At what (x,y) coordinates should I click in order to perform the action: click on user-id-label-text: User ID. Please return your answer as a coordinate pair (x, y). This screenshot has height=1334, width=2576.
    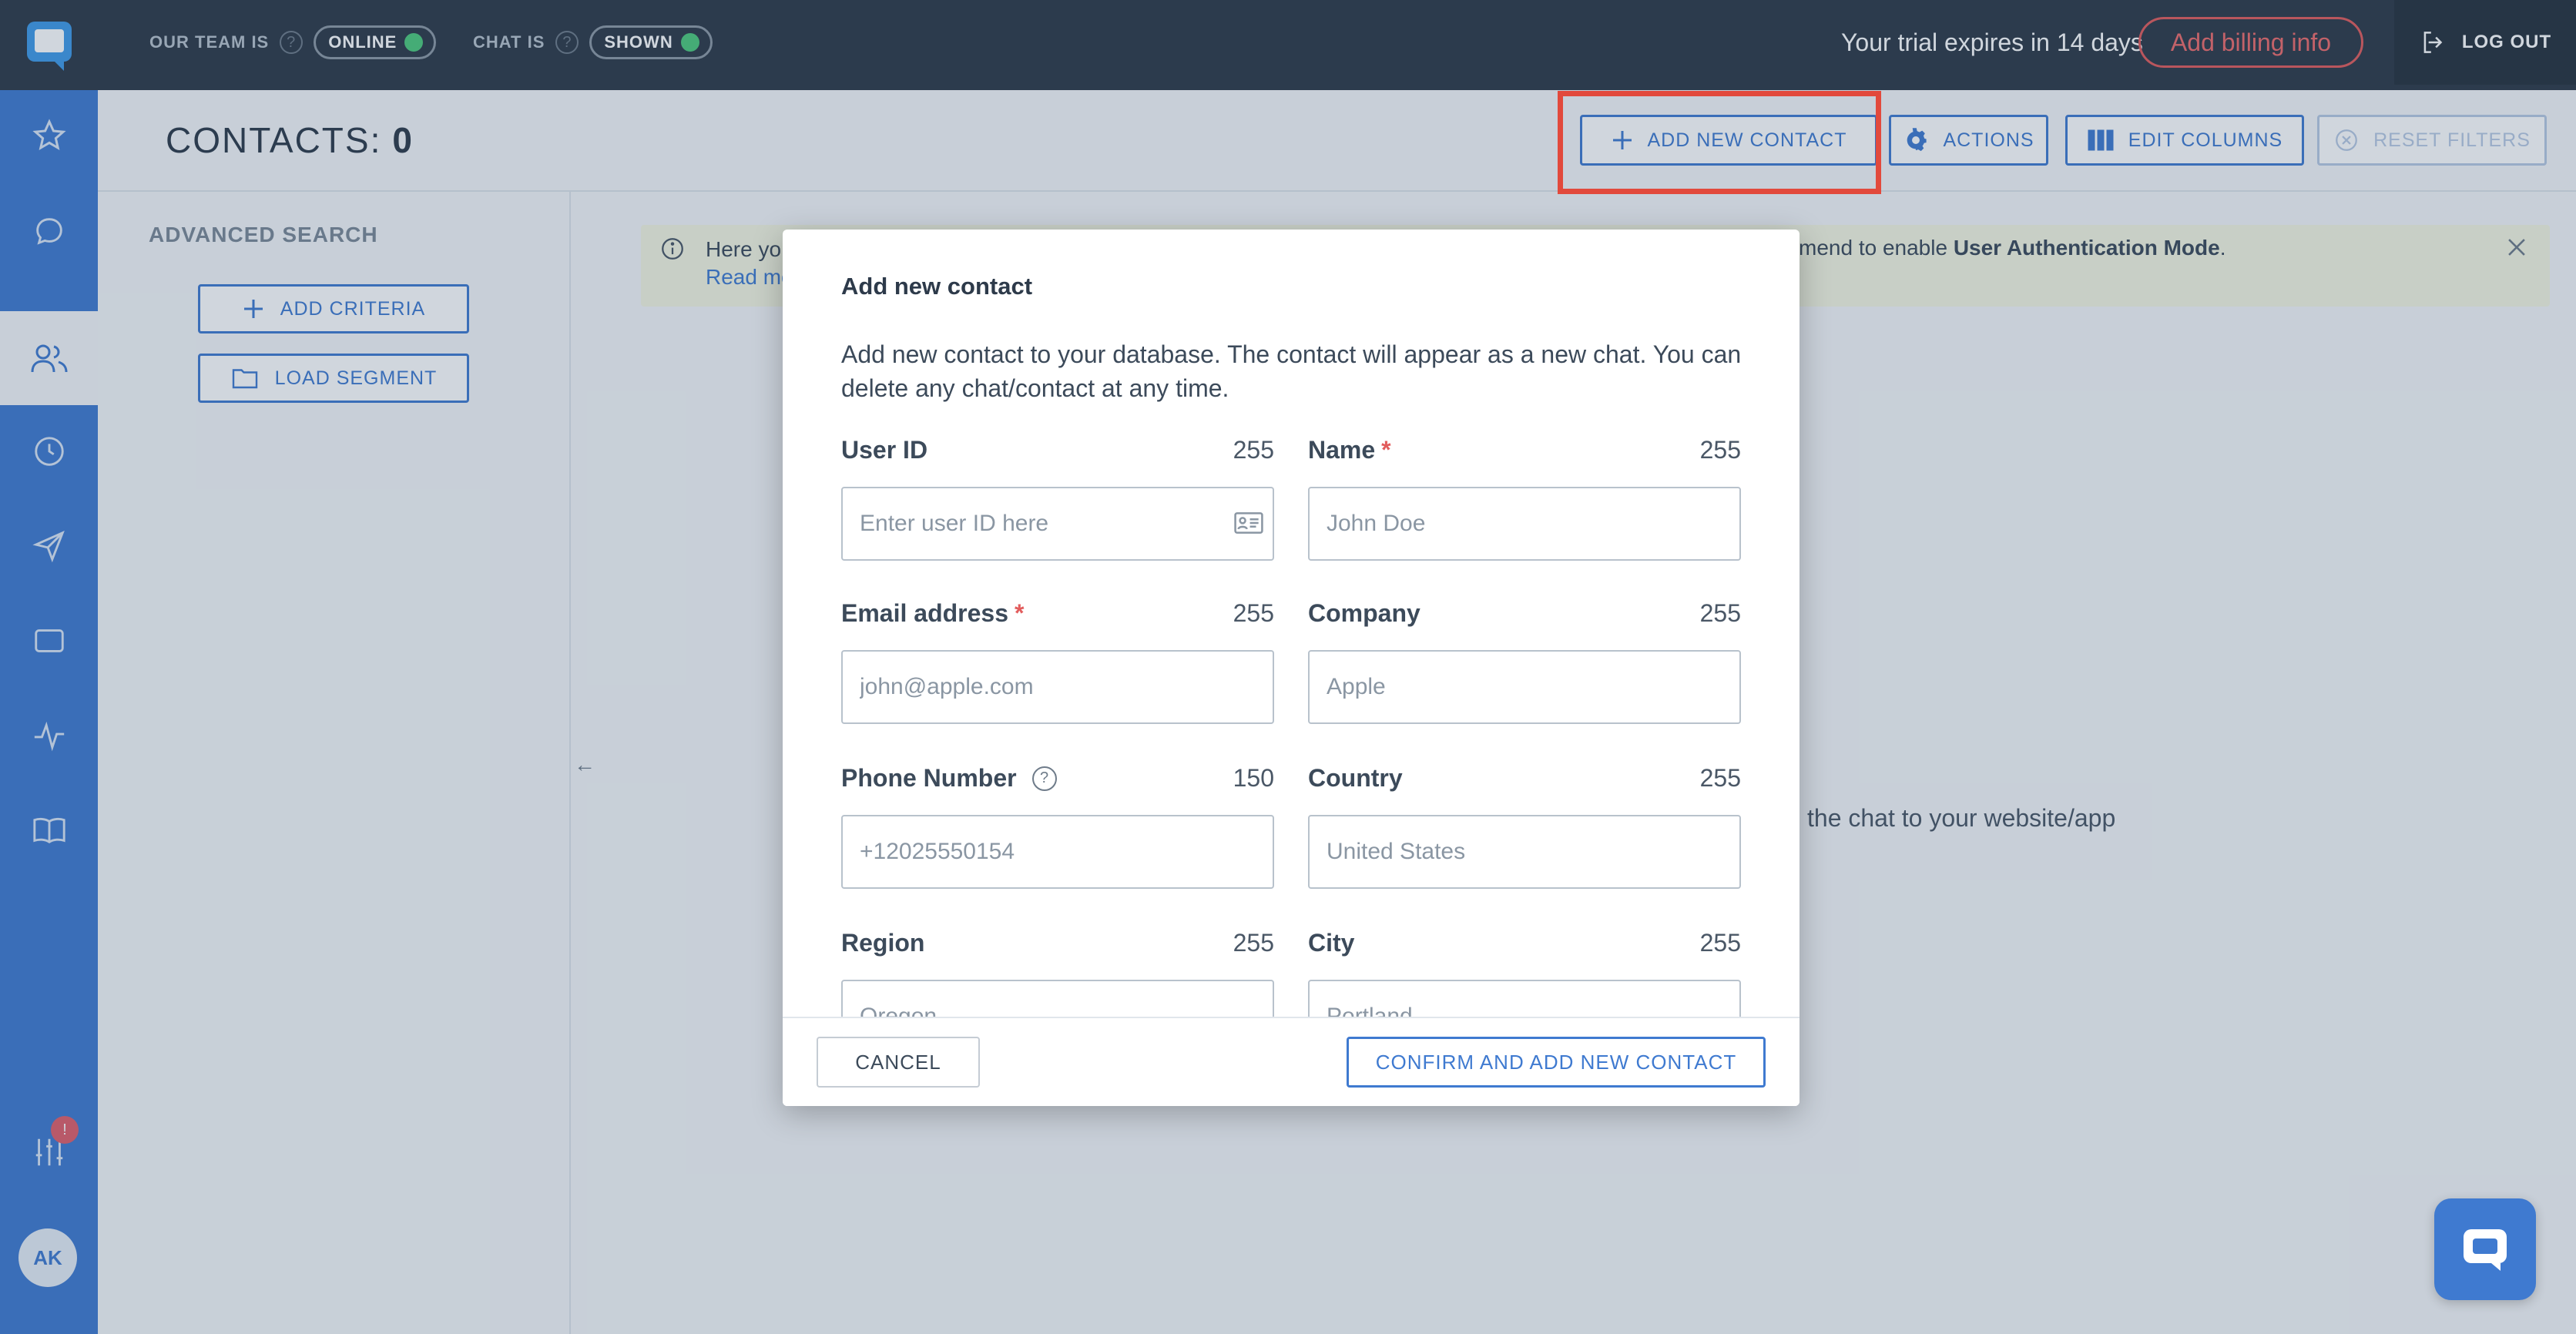
    Looking at the image, I should click on (884, 450).